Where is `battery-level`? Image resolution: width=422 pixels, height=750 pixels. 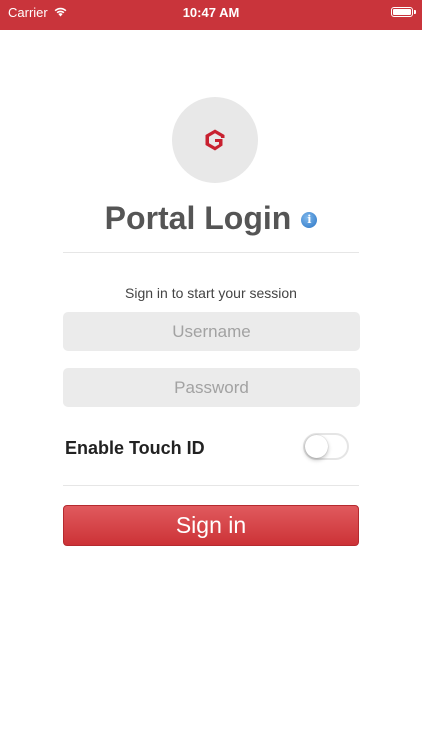 battery-level is located at coordinates (402, 12).